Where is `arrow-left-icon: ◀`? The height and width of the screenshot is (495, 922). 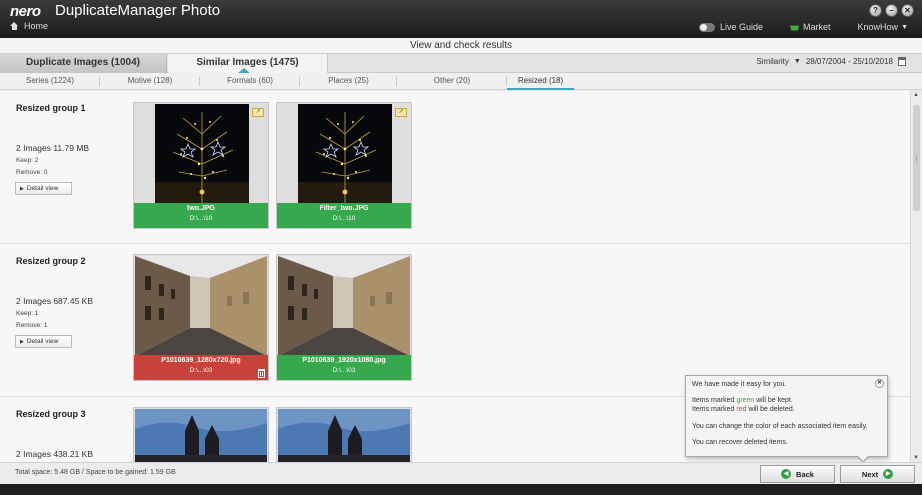
arrow-left-icon: ◀ is located at coordinates (786, 474).